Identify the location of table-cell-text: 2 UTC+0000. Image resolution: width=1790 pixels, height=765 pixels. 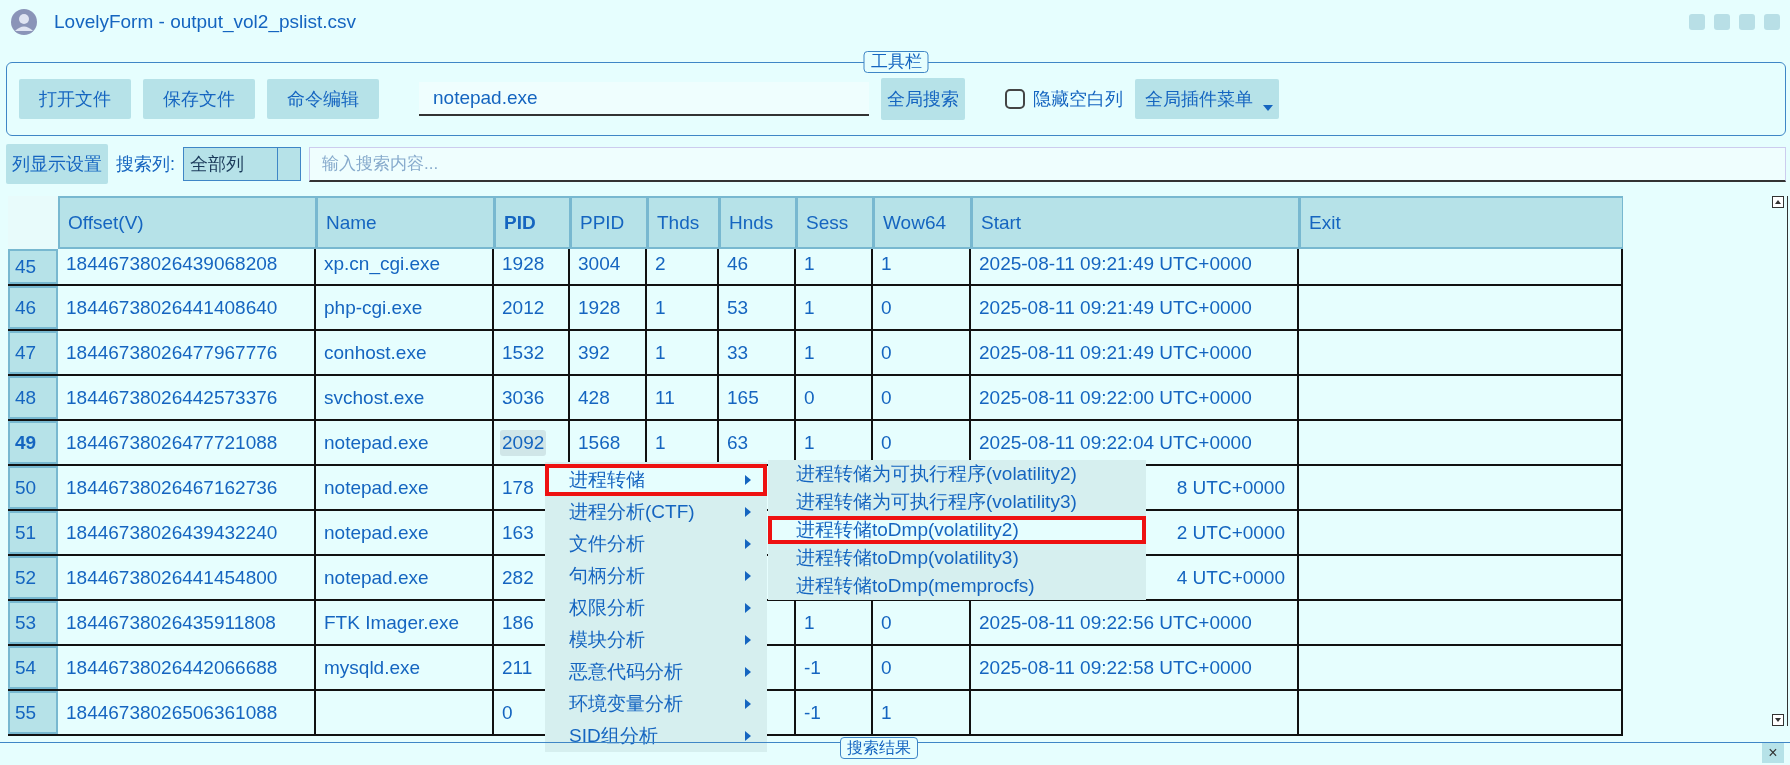
(1230, 532).